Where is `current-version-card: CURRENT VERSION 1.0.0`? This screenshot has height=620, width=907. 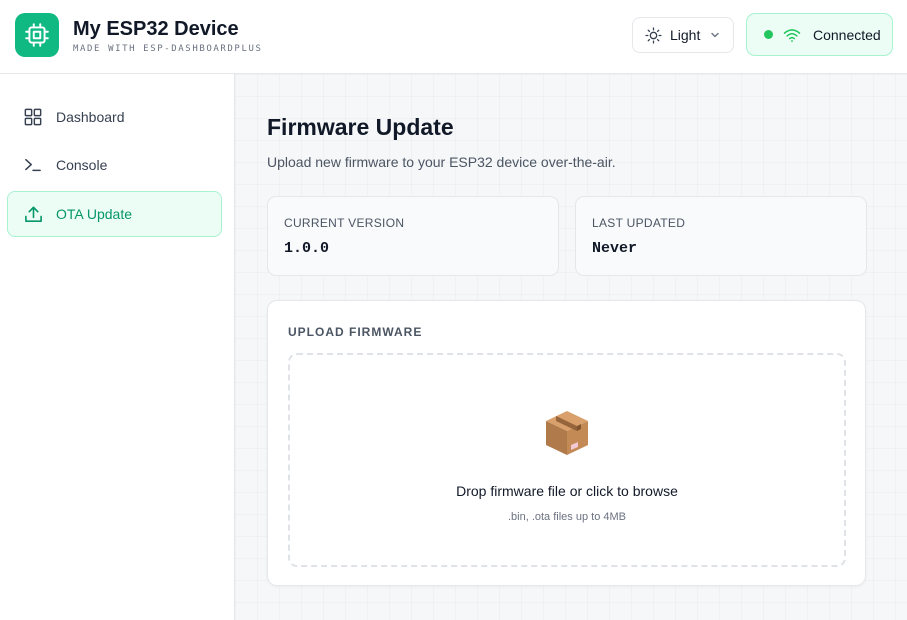 current-version-card: CURRENT VERSION 1.0.0 is located at coordinates (413, 236).